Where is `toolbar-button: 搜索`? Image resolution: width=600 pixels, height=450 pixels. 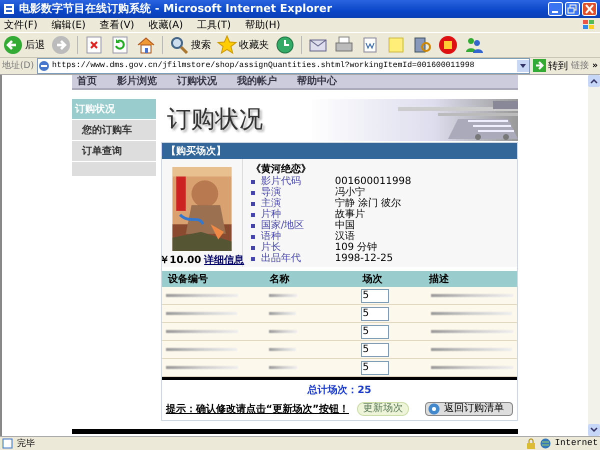 toolbar-button: 搜索 is located at coordinates (190, 44).